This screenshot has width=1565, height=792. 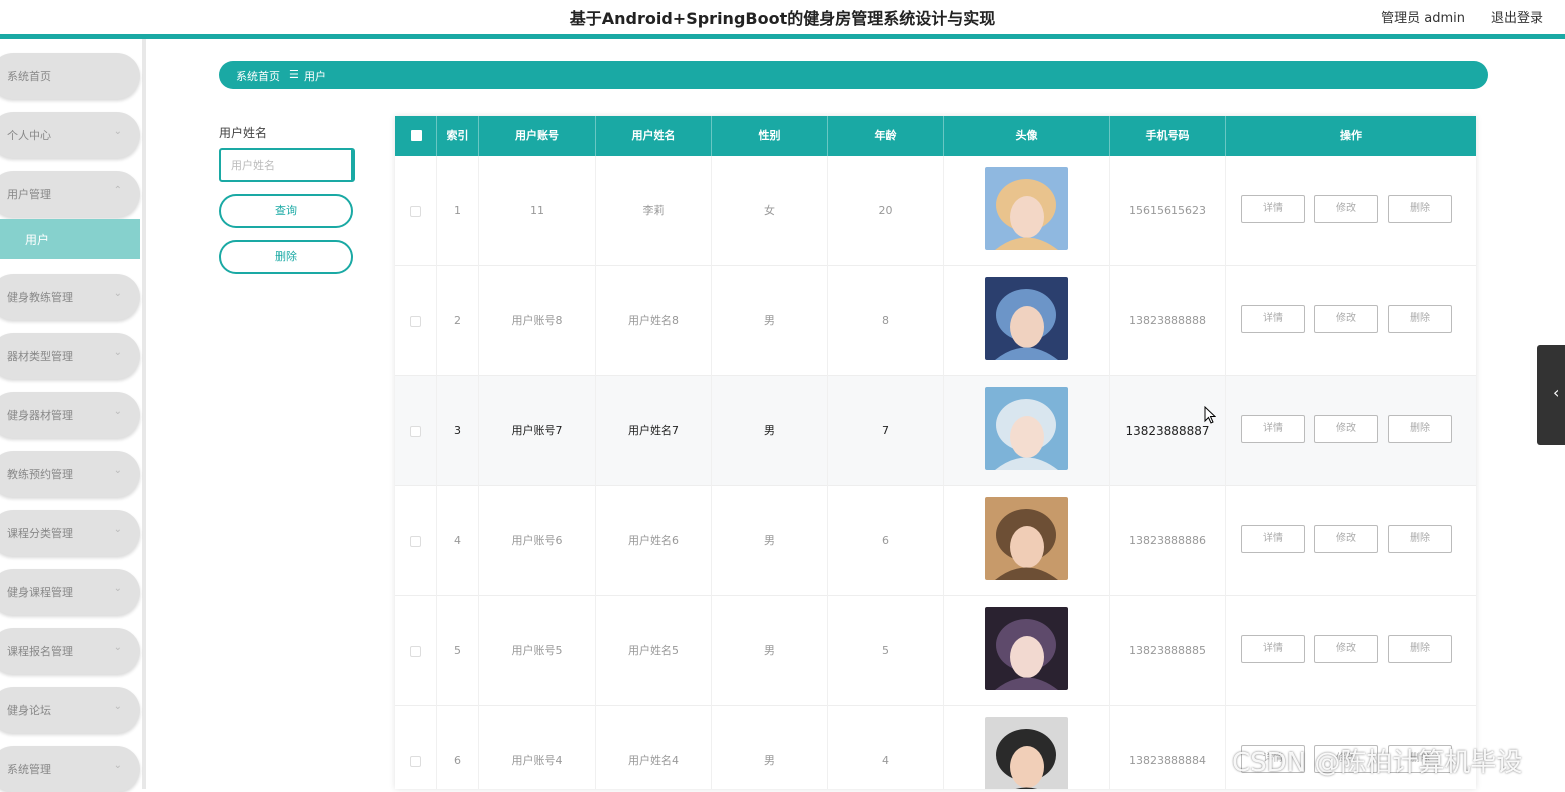 I want to click on batch-delete-button: 删除, so click(x=286, y=257).